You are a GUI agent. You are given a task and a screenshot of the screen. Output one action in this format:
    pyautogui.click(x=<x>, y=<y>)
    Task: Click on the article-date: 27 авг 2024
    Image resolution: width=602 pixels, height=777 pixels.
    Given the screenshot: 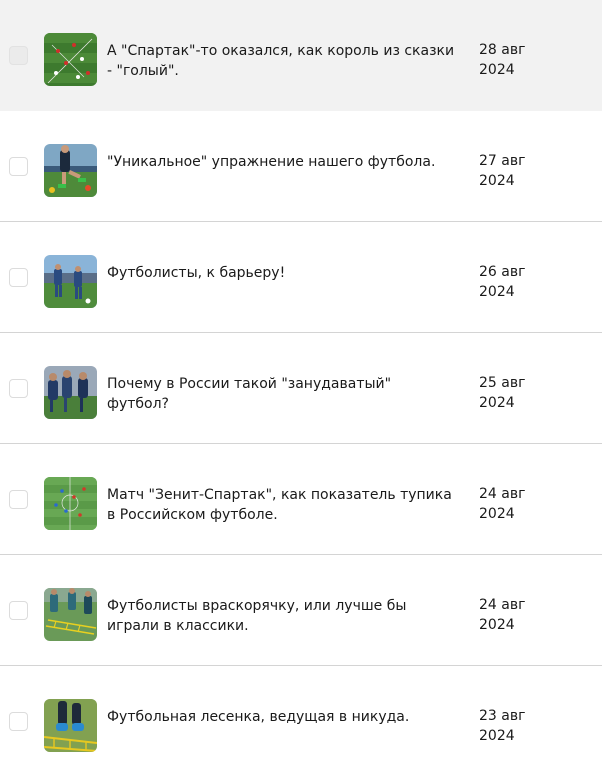 What is the action you would take?
    pyautogui.click(x=519, y=171)
    